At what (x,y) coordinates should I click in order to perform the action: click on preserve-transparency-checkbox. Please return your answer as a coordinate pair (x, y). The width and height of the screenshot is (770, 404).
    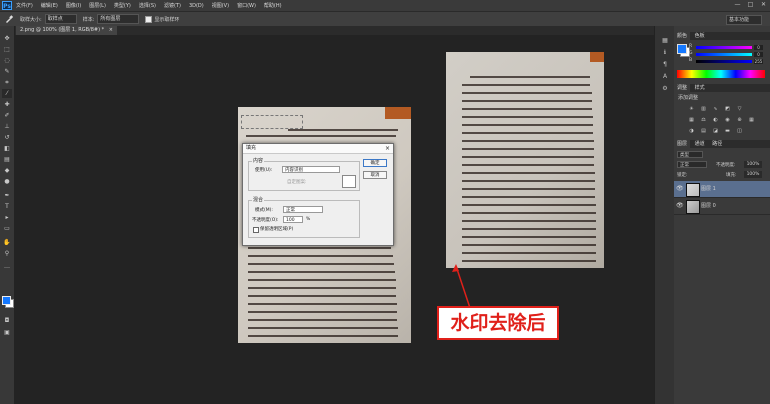
    Looking at the image, I should click on (256, 230).